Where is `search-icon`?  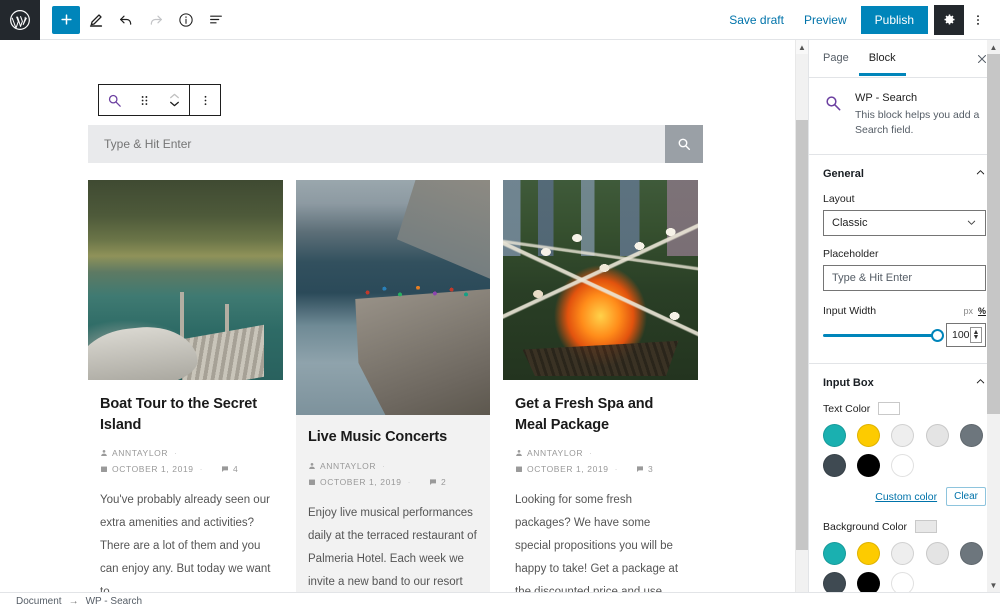 search-icon is located at coordinates (684, 144).